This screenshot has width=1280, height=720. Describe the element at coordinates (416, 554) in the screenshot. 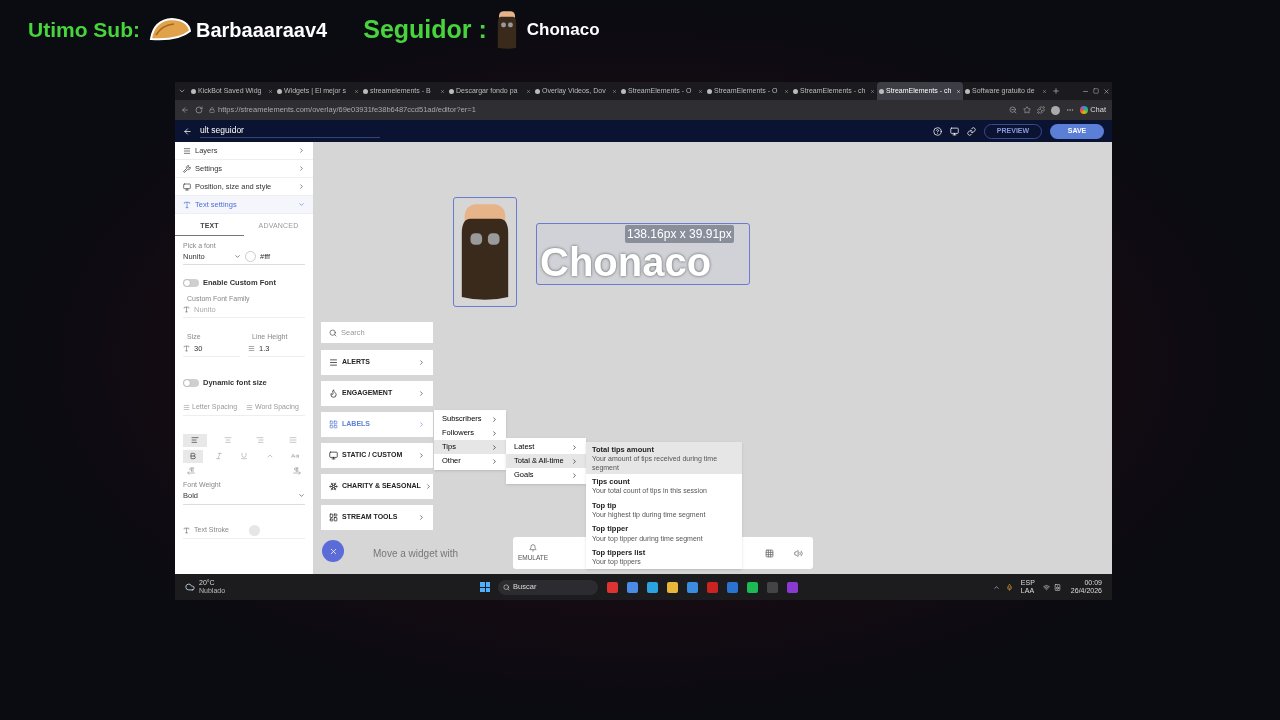

I see `hint-text: Move a widget with` at that location.